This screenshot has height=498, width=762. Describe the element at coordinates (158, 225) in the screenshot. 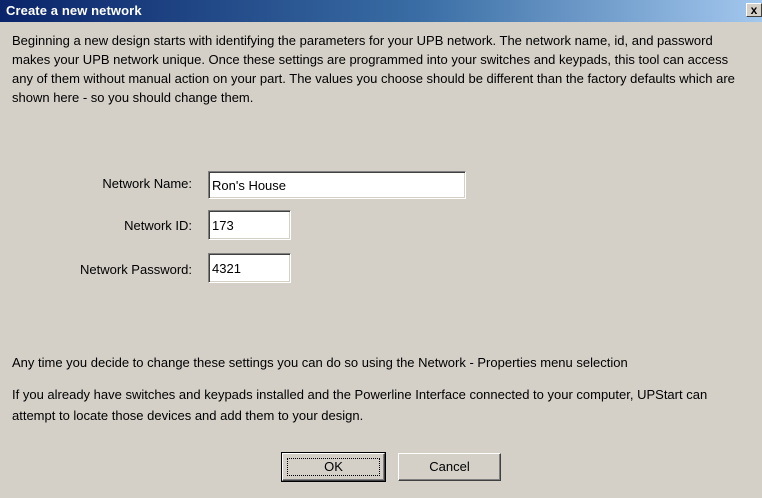

I see `network-id-label: Network ID:` at that location.